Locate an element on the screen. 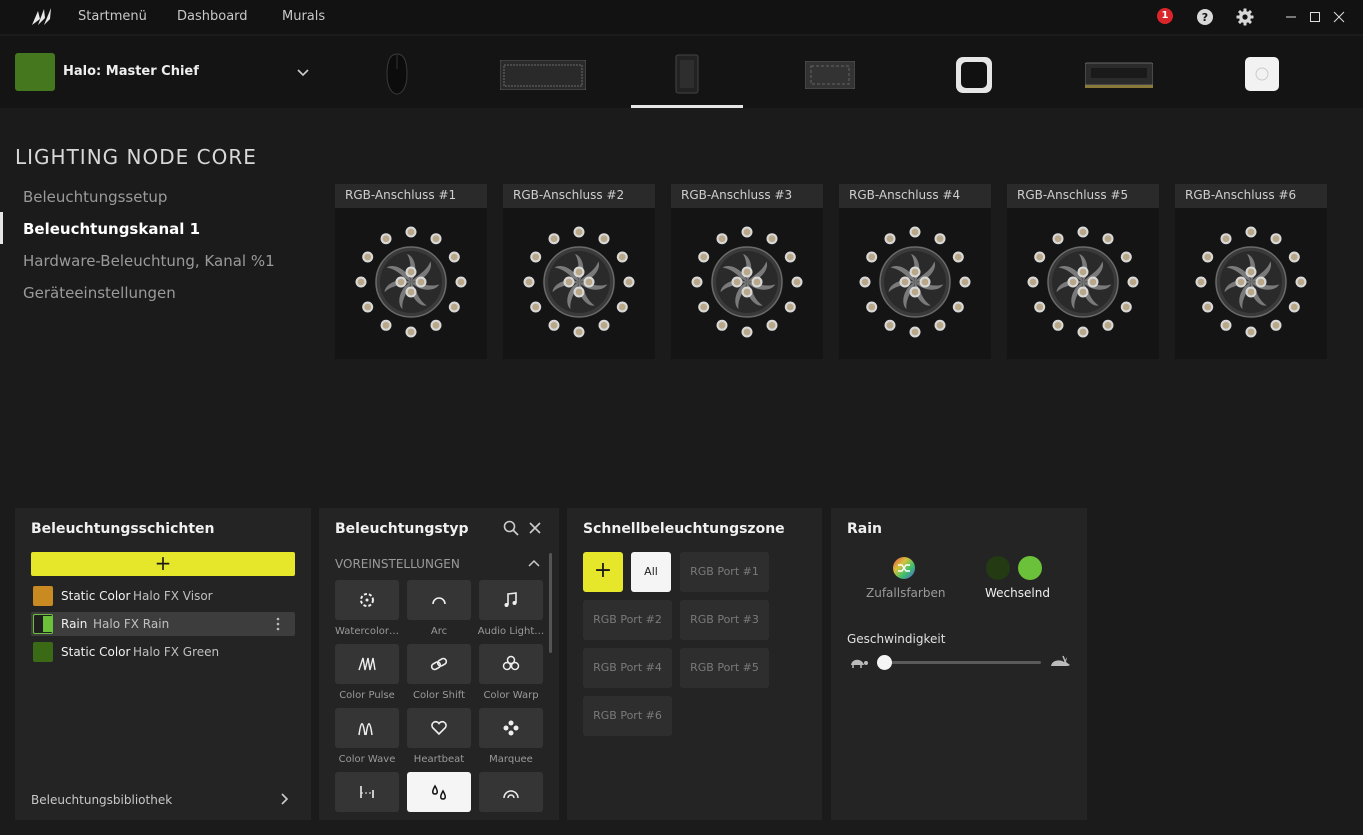  rgb-port-card: RGB-Anschluss #5 is located at coordinates (1083, 271).